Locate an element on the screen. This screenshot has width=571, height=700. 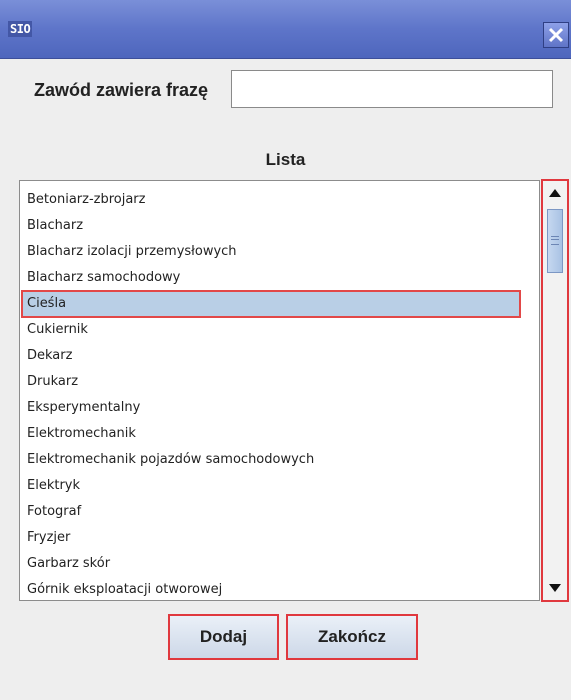
list-item: Elektromechanik pojazdów samochodowych is located at coordinates (280, 460).